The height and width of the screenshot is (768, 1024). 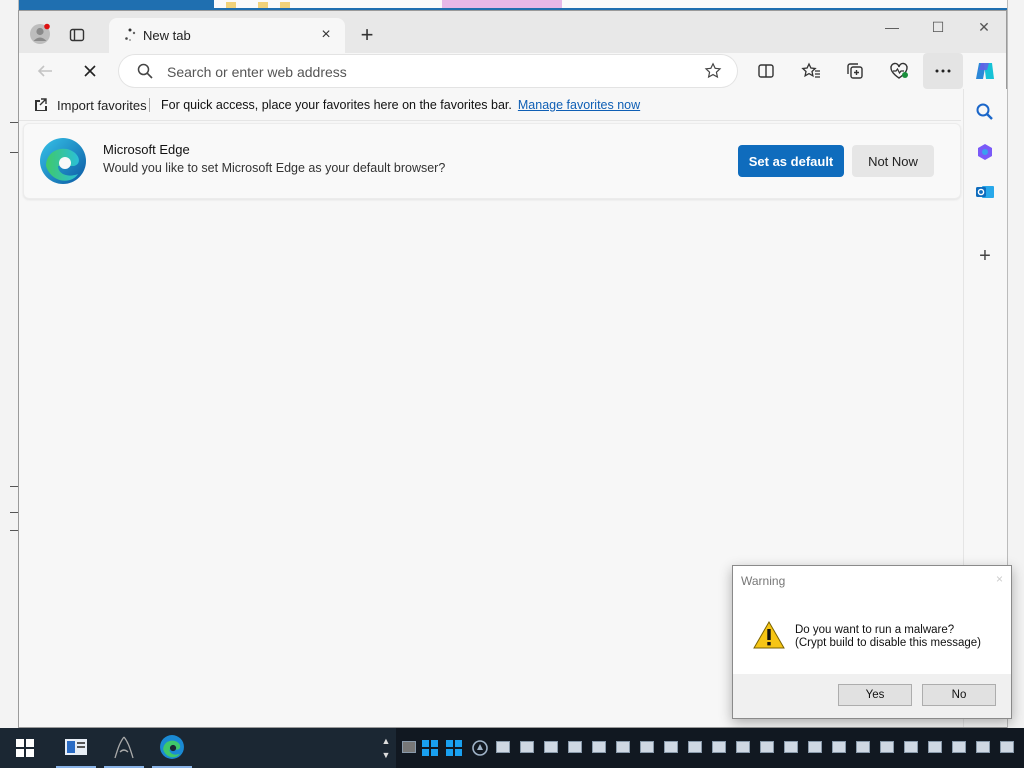 I want to click on import-favorites-label: Import favorites, so click(x=102, y=105).